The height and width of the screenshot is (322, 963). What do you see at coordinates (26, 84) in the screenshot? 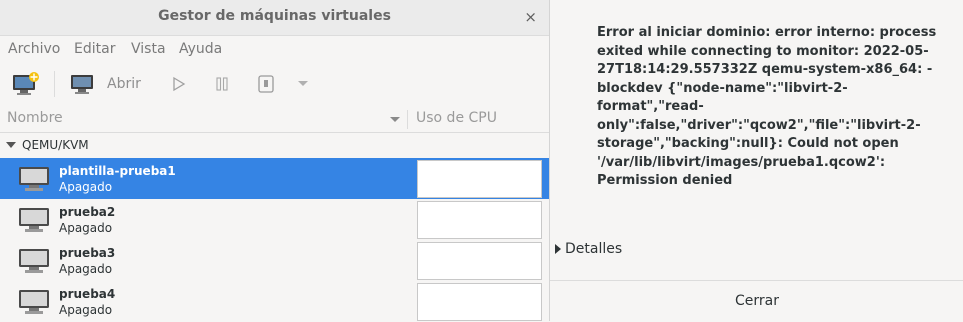
I see `new-vm-icon` at bounding box center [26, 84].